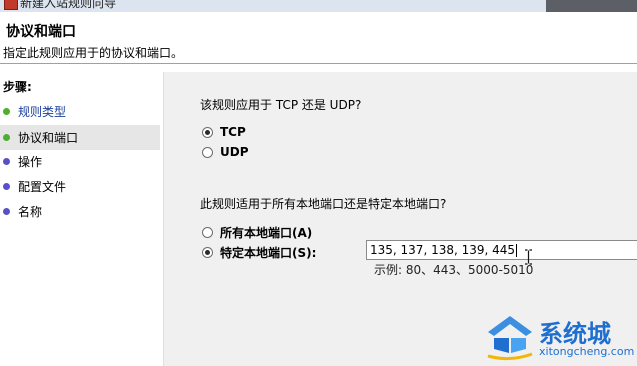  What do you see at coordinates (68, 5) in the screenshot?
I see `window-title: 新建入站规则向导` at bounding box center [68, 5].